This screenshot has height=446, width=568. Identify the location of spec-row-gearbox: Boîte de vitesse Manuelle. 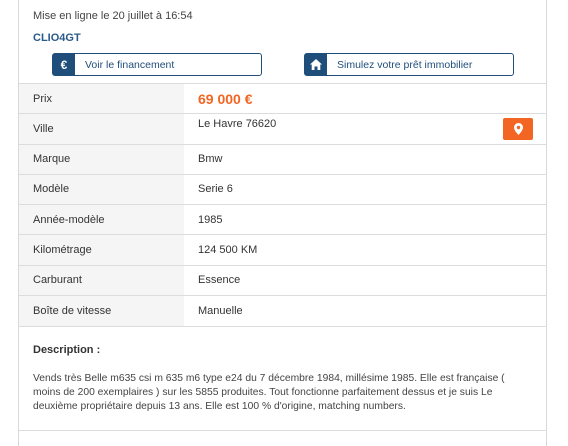
(283, 310).